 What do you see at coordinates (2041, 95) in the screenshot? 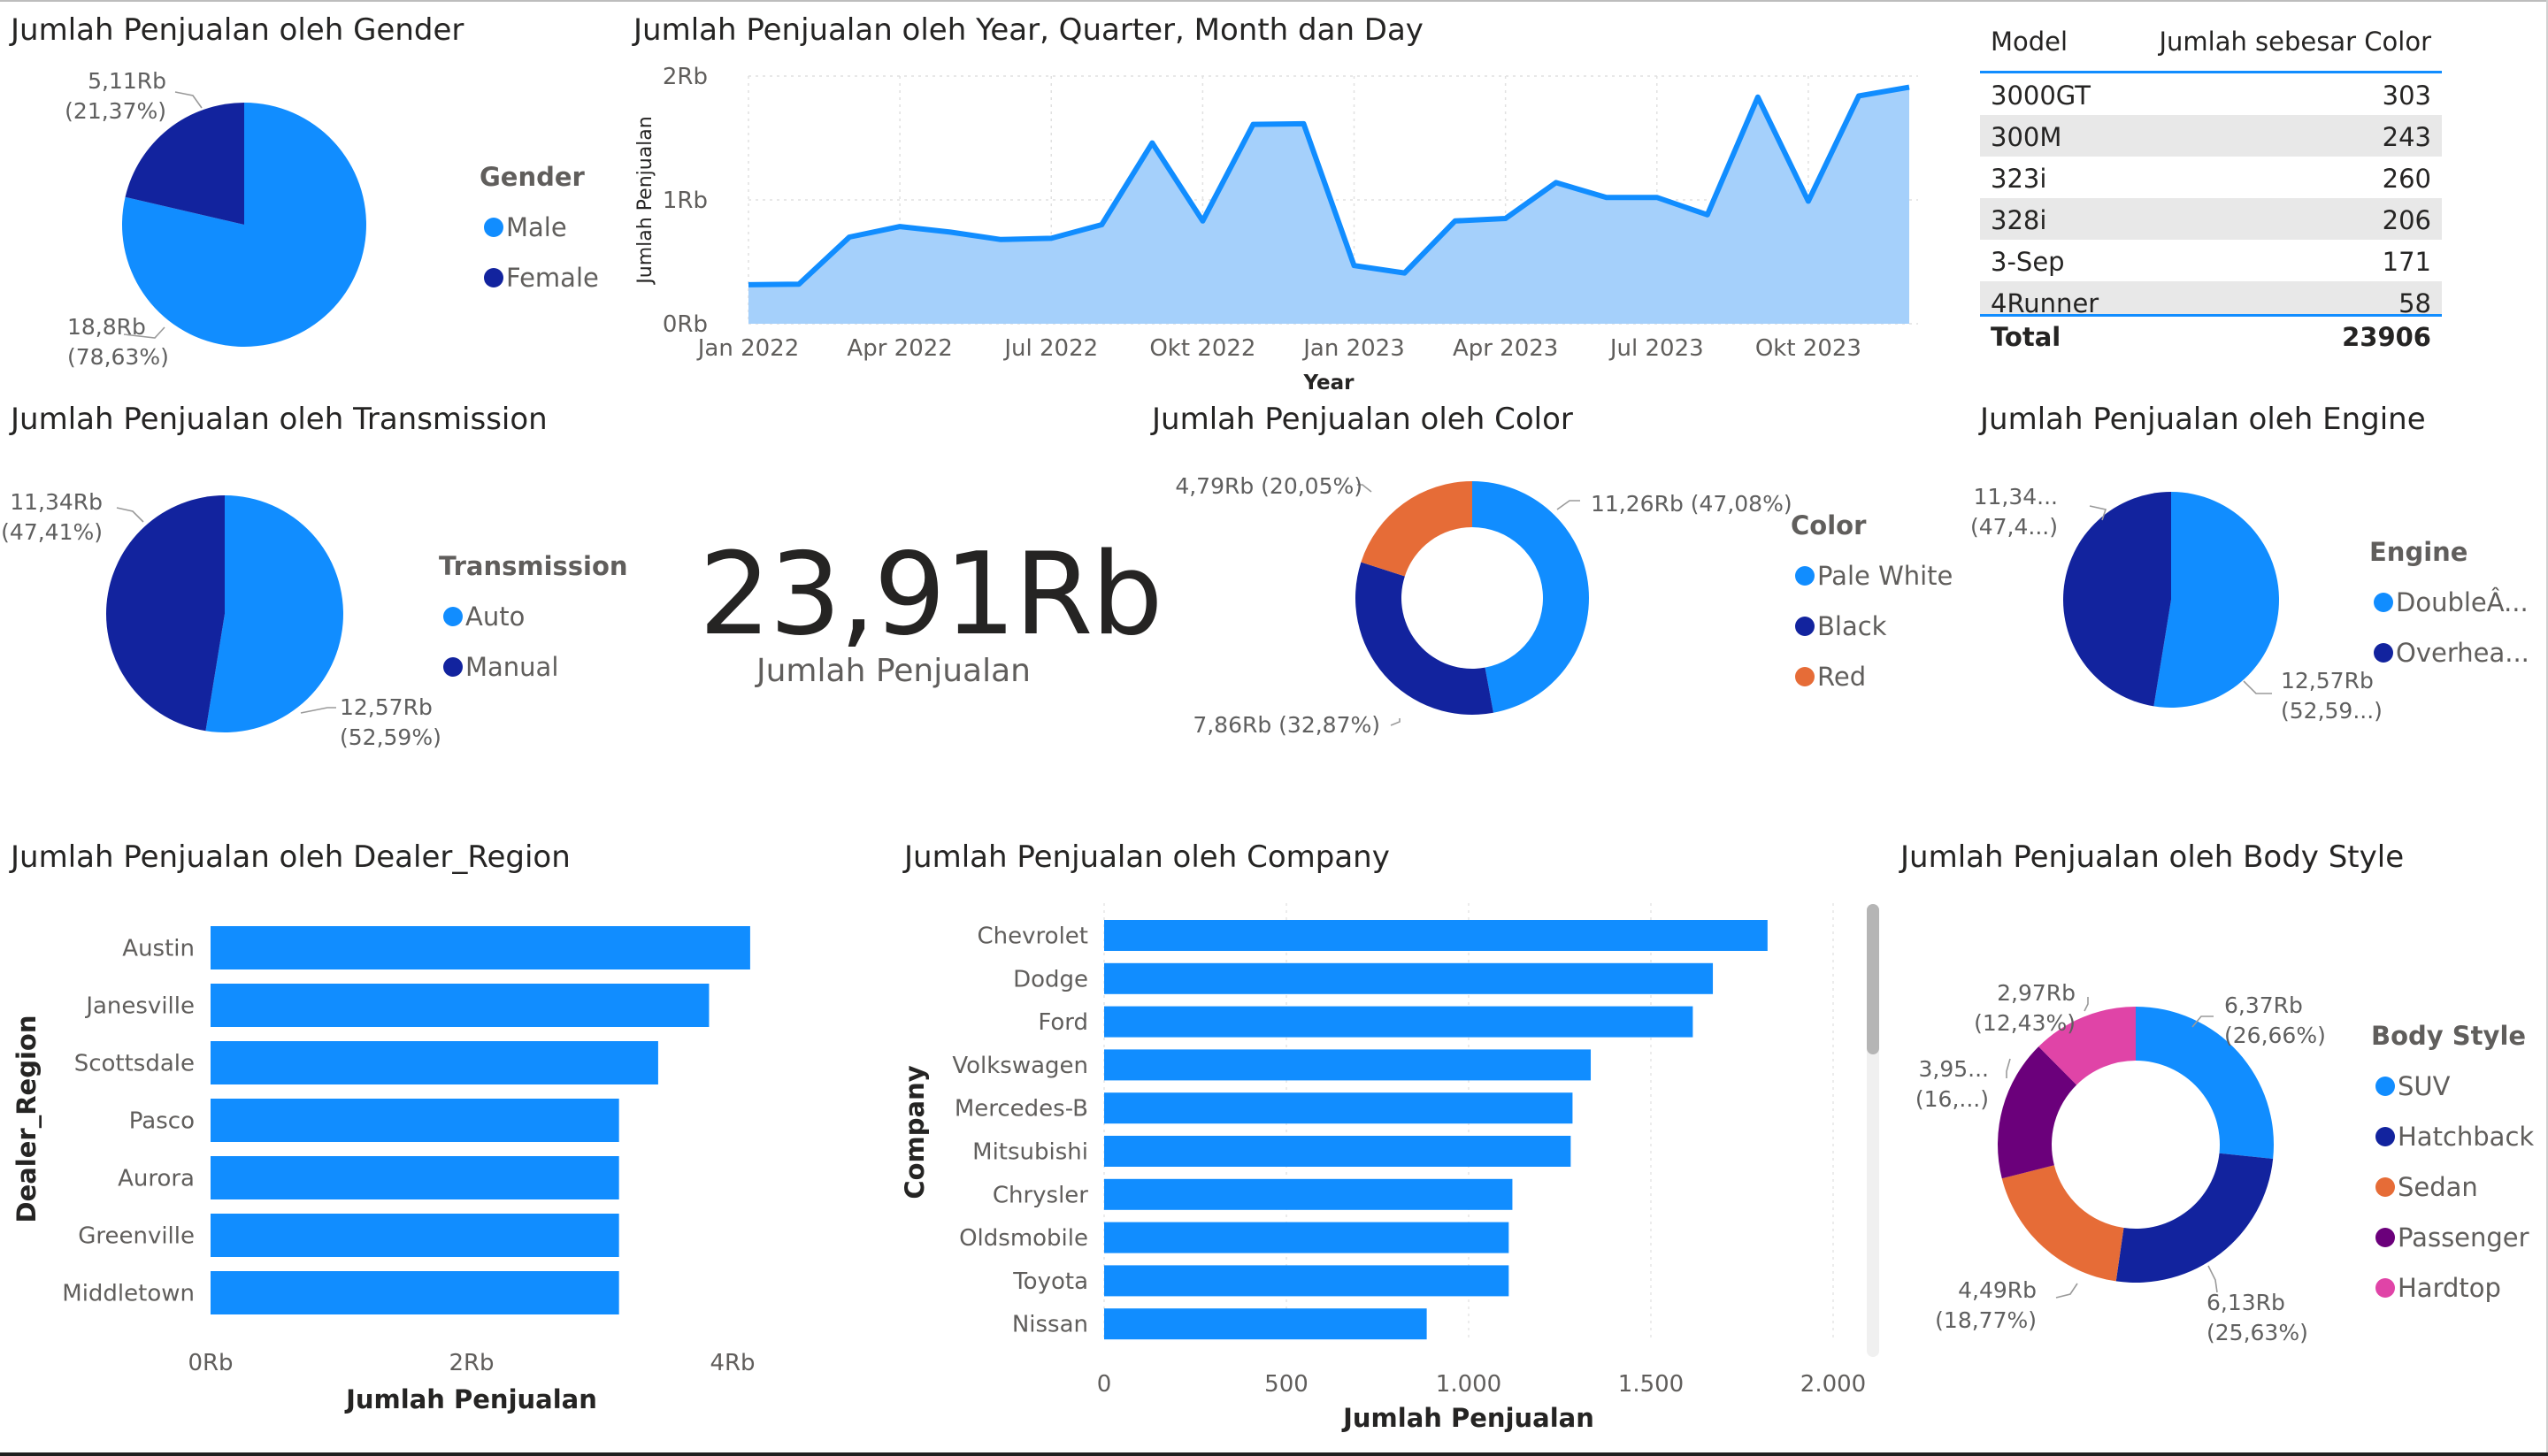
I see `cell-model: 3000GT` at bounding box center [2041, 95].